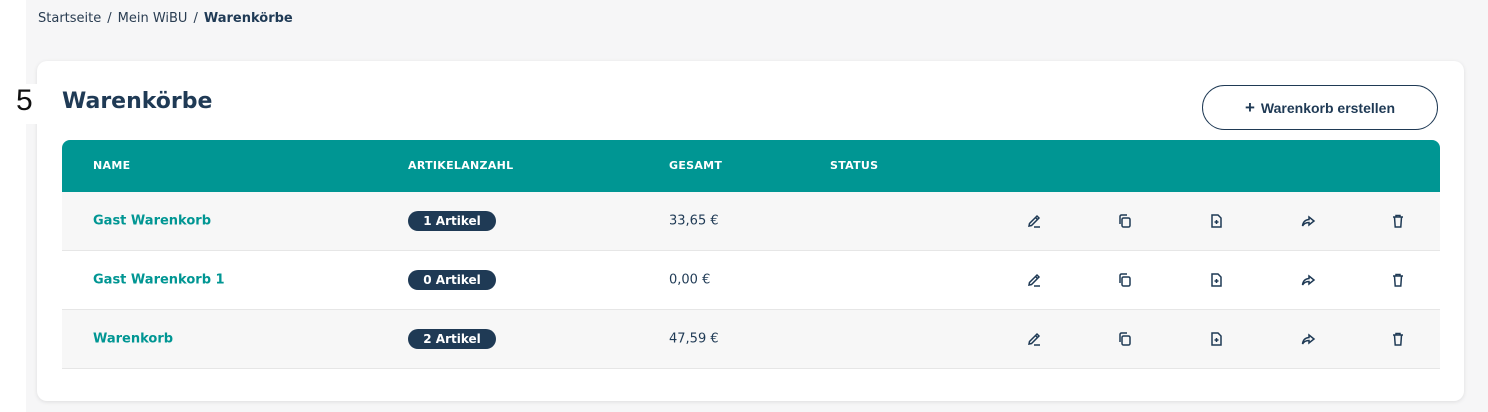  What do you see at coordinates (751, 280) in the screenshot?
I see `table-row: Gast Warenkorb 1 0 Artikel 0,00 €` at bounding box center [751, 280].